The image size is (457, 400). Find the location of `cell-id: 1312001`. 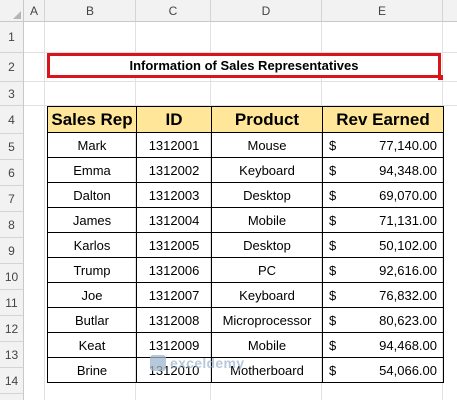

cell-id: 1312001 is located at coordinates (174, 145).